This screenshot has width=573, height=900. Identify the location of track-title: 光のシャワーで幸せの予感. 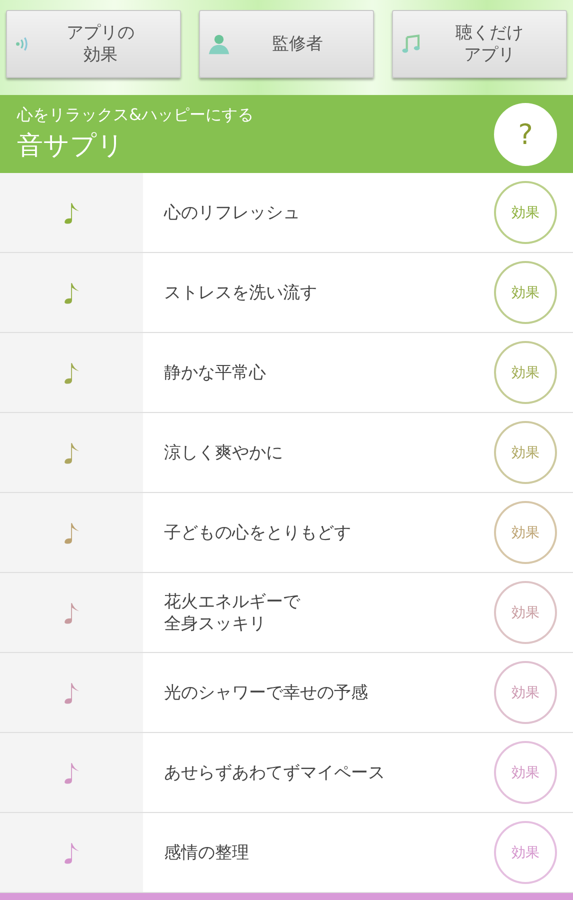
(266, 693).